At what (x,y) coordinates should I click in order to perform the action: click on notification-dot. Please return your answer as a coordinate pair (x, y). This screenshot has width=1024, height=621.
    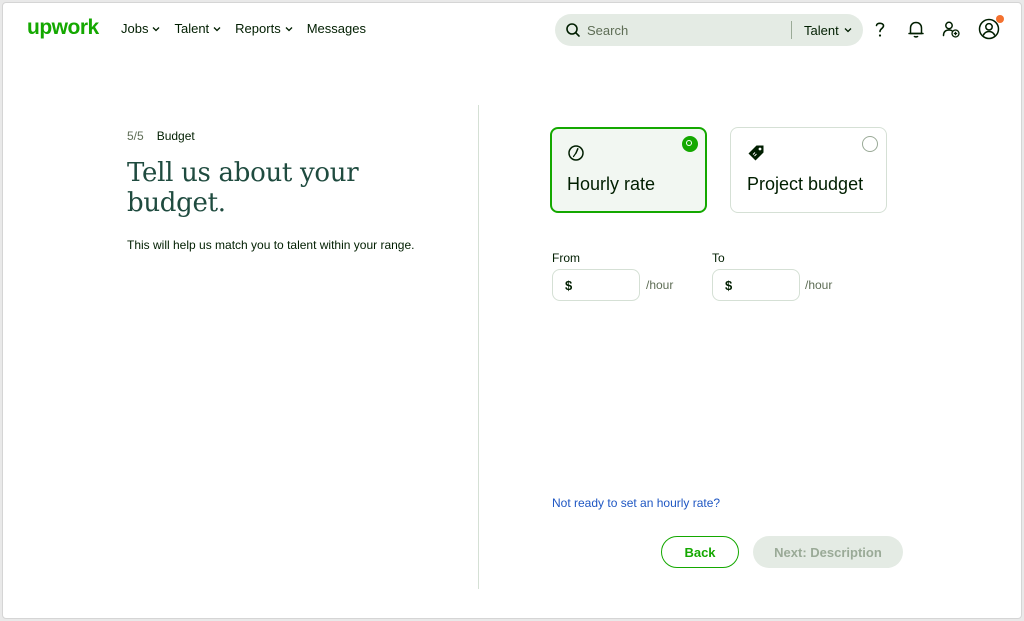
    Looking at the image, I should click on (1000, 19).